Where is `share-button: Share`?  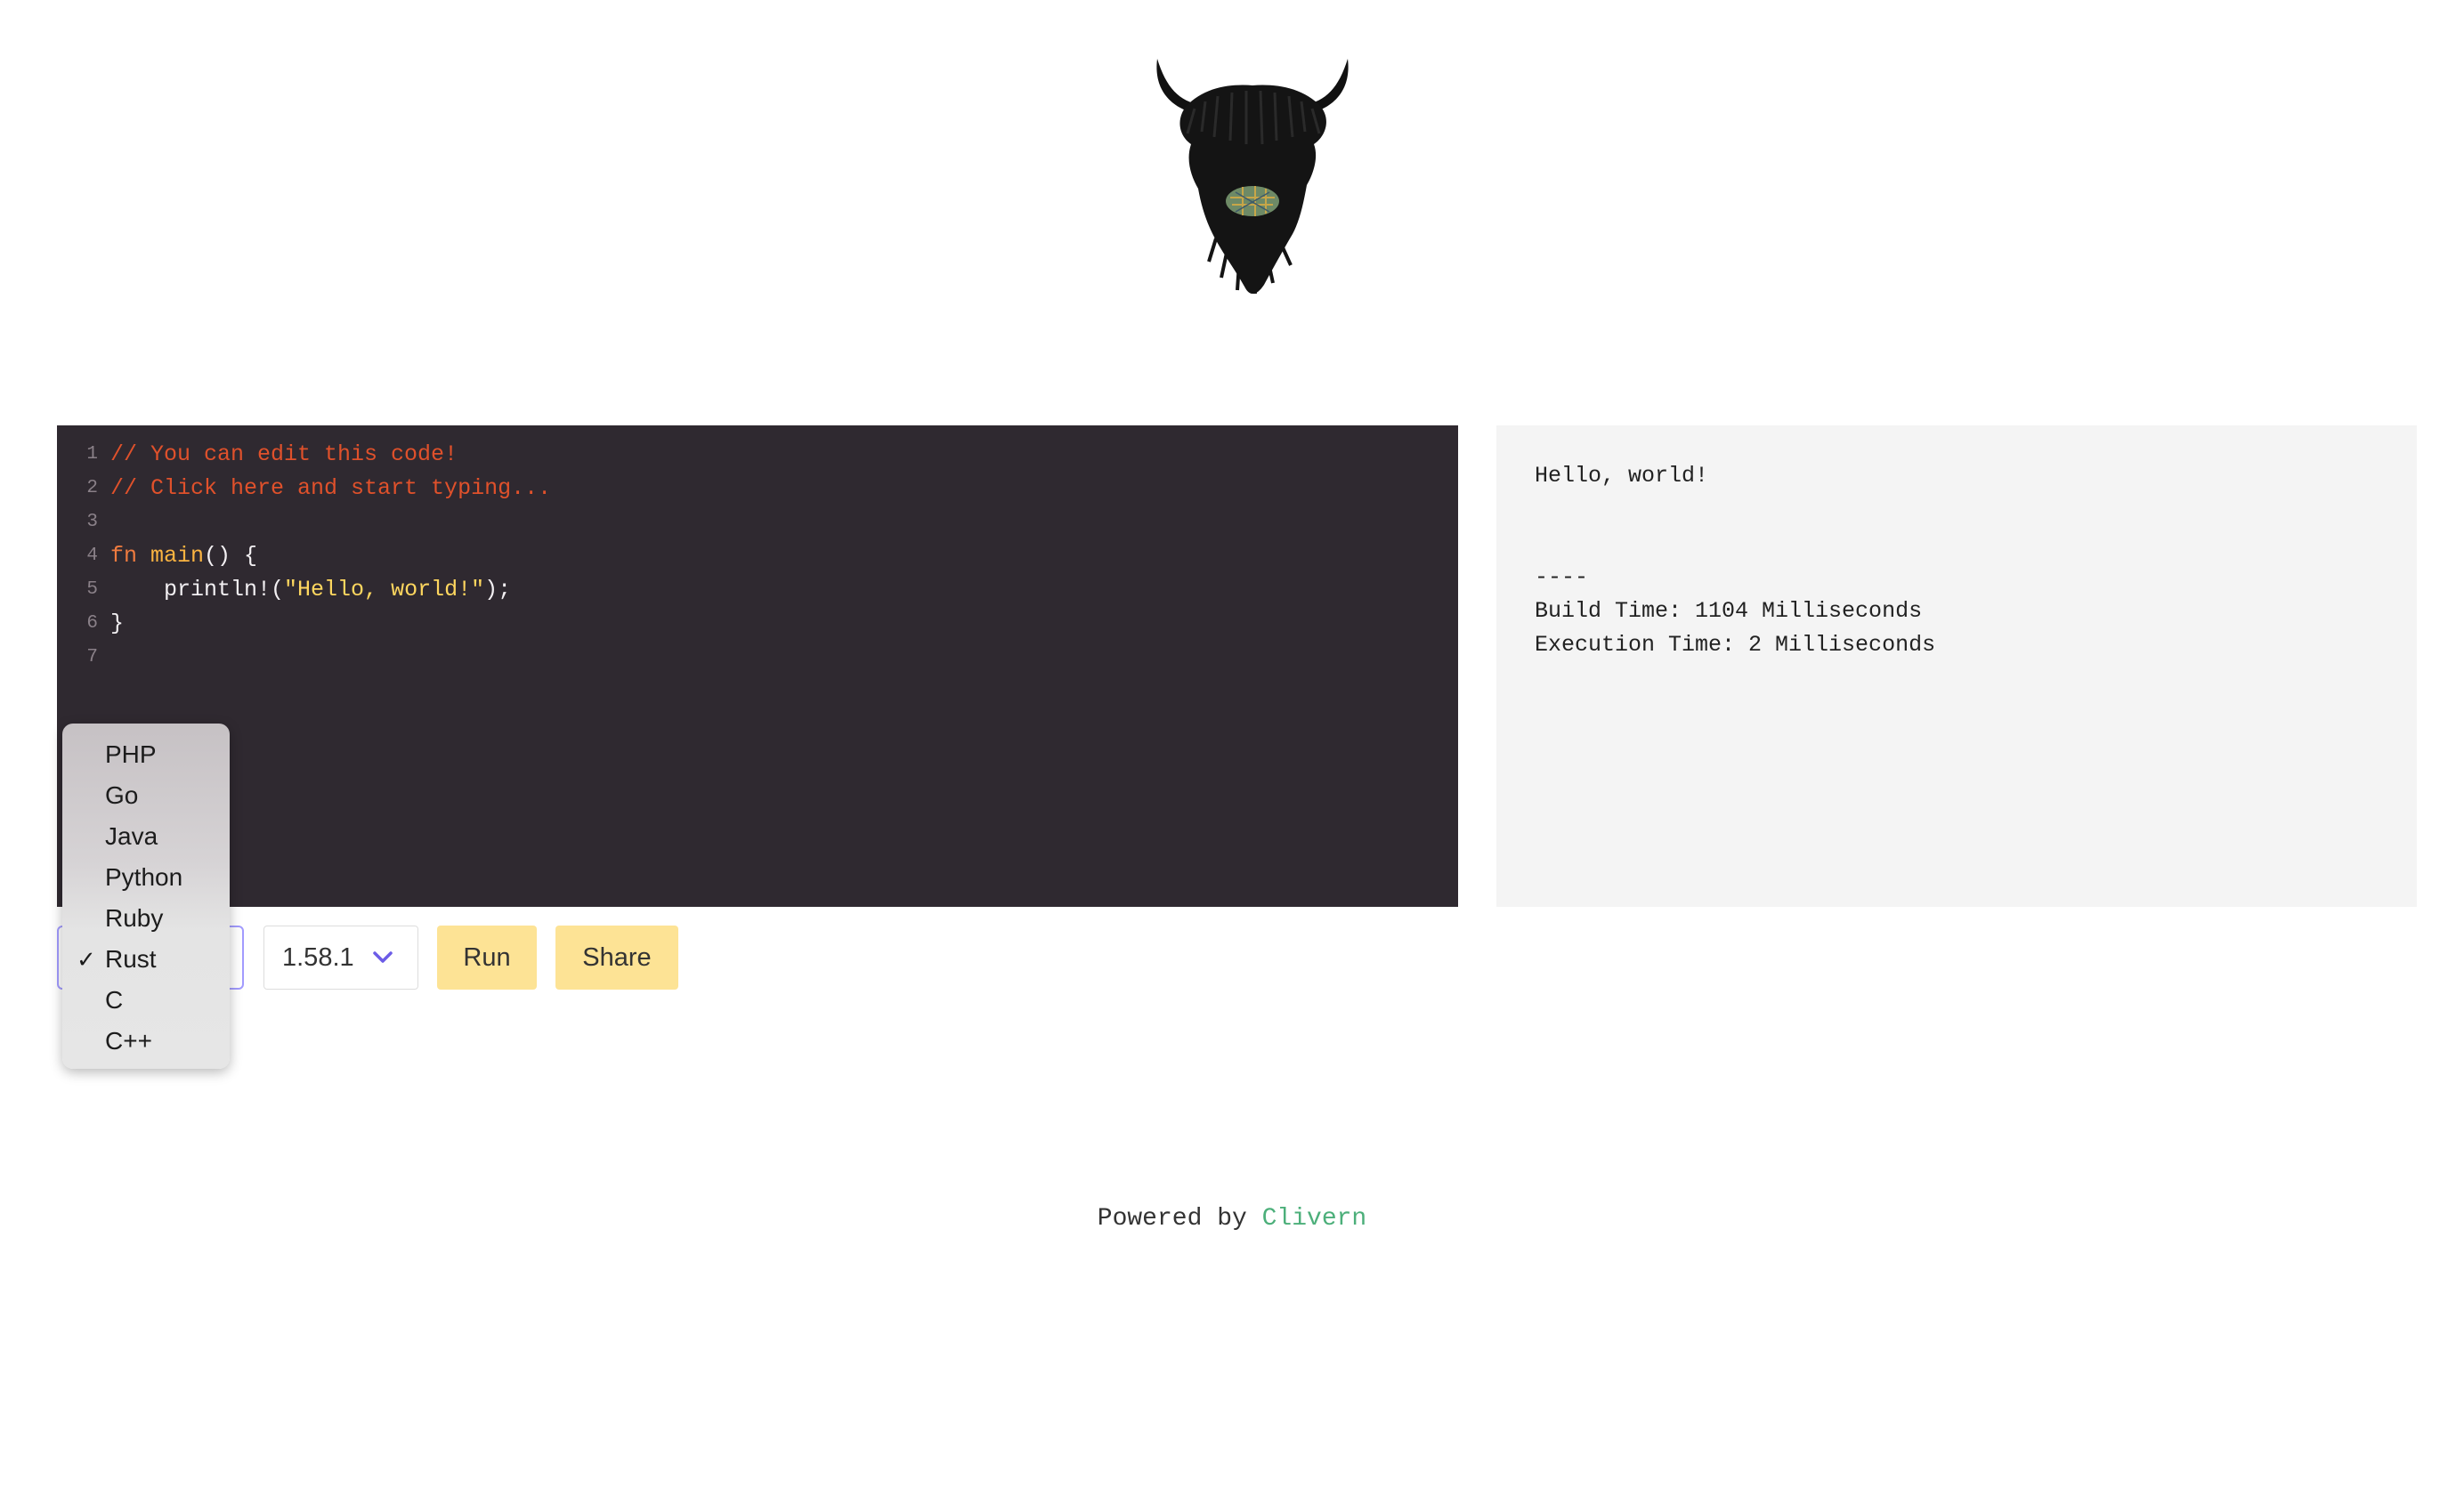 share-button: Share is located at coordinates (616, 958).